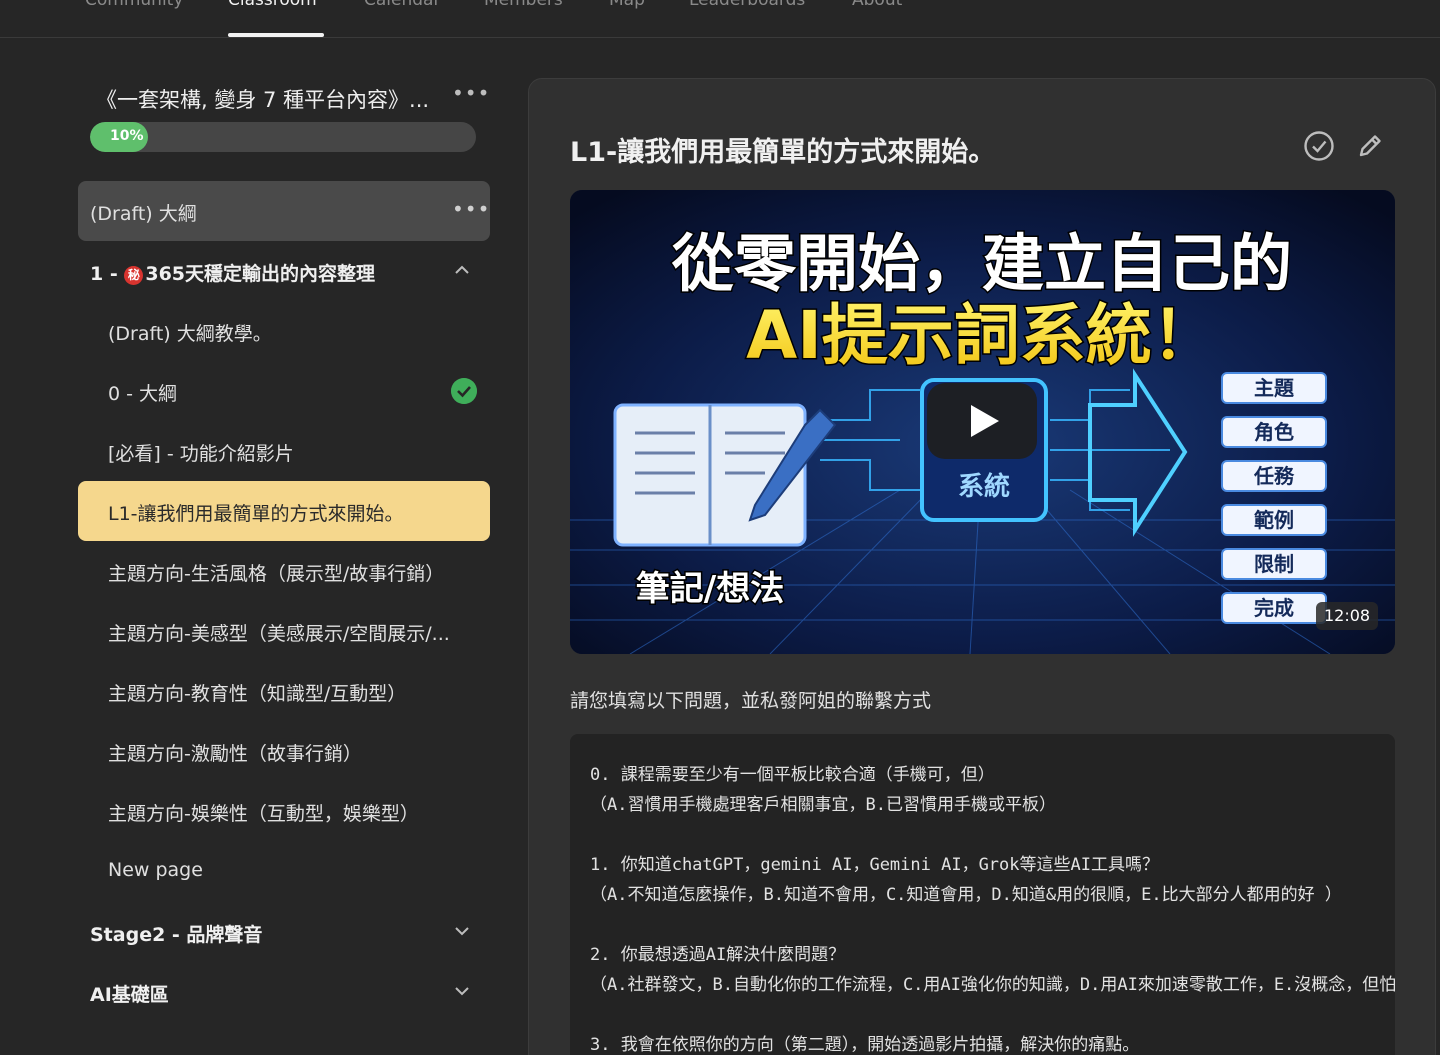 The height and width of the screenshot is (1055, 1440). I want to click on tab-community: Community, so click(134, 5).